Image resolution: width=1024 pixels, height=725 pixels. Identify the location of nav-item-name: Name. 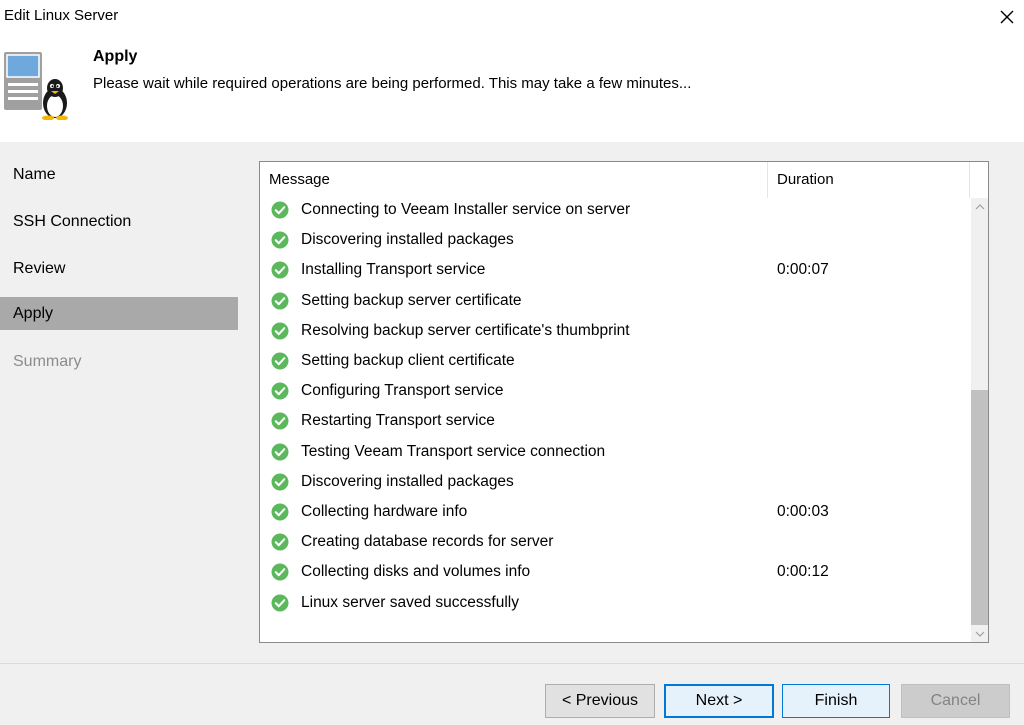
(119, 174).